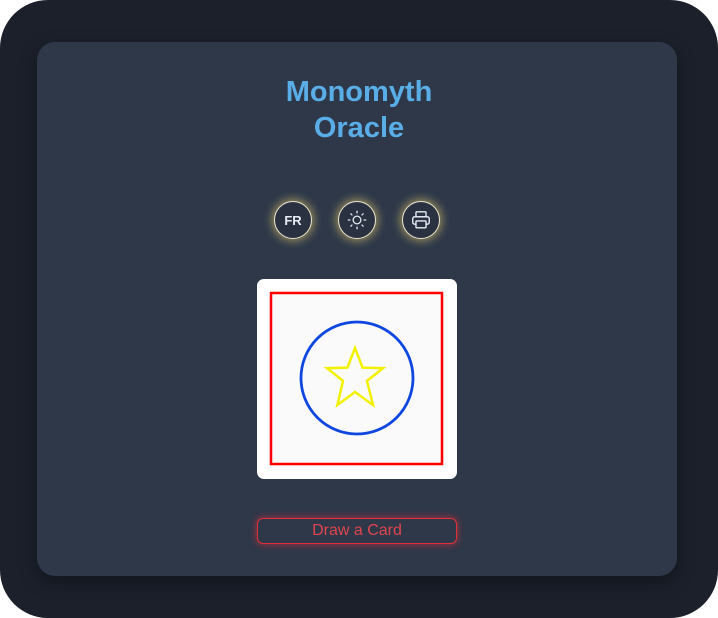 The image size is (718, 618). I want to click on app-title-line-2: Oracle, so click(359, 128).